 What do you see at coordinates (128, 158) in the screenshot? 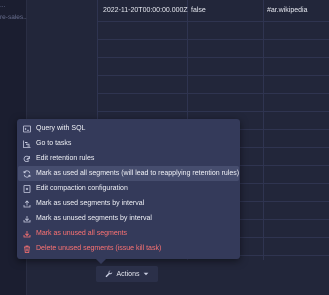
I see `menu-item-edit-retention-rules: Edit retention rules` at bounding box center [128, 158].